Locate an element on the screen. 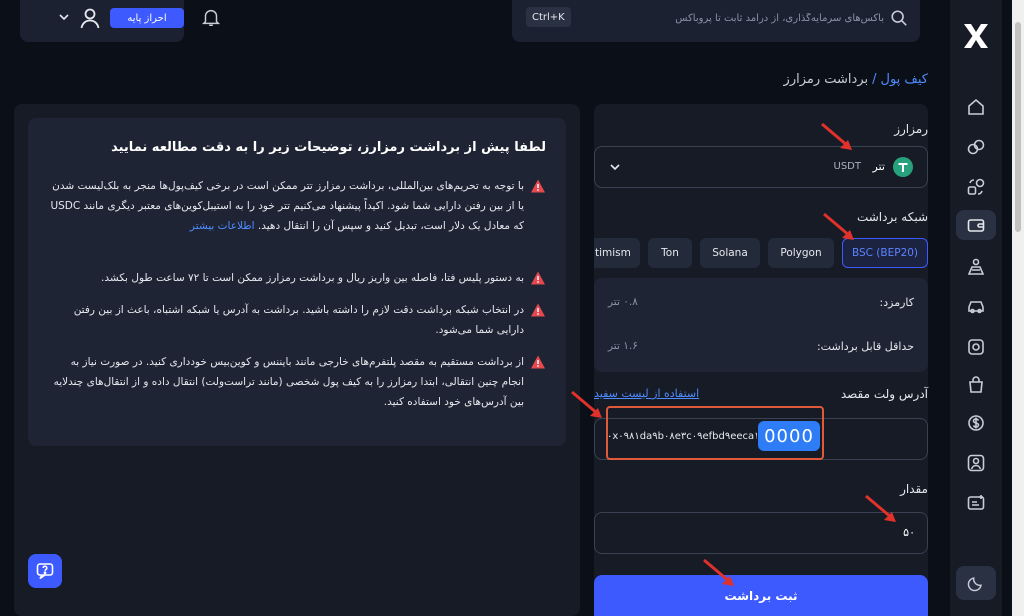 The image size is (1024, 616). sidebar-item-dollar is located at coordinates (976, 423).